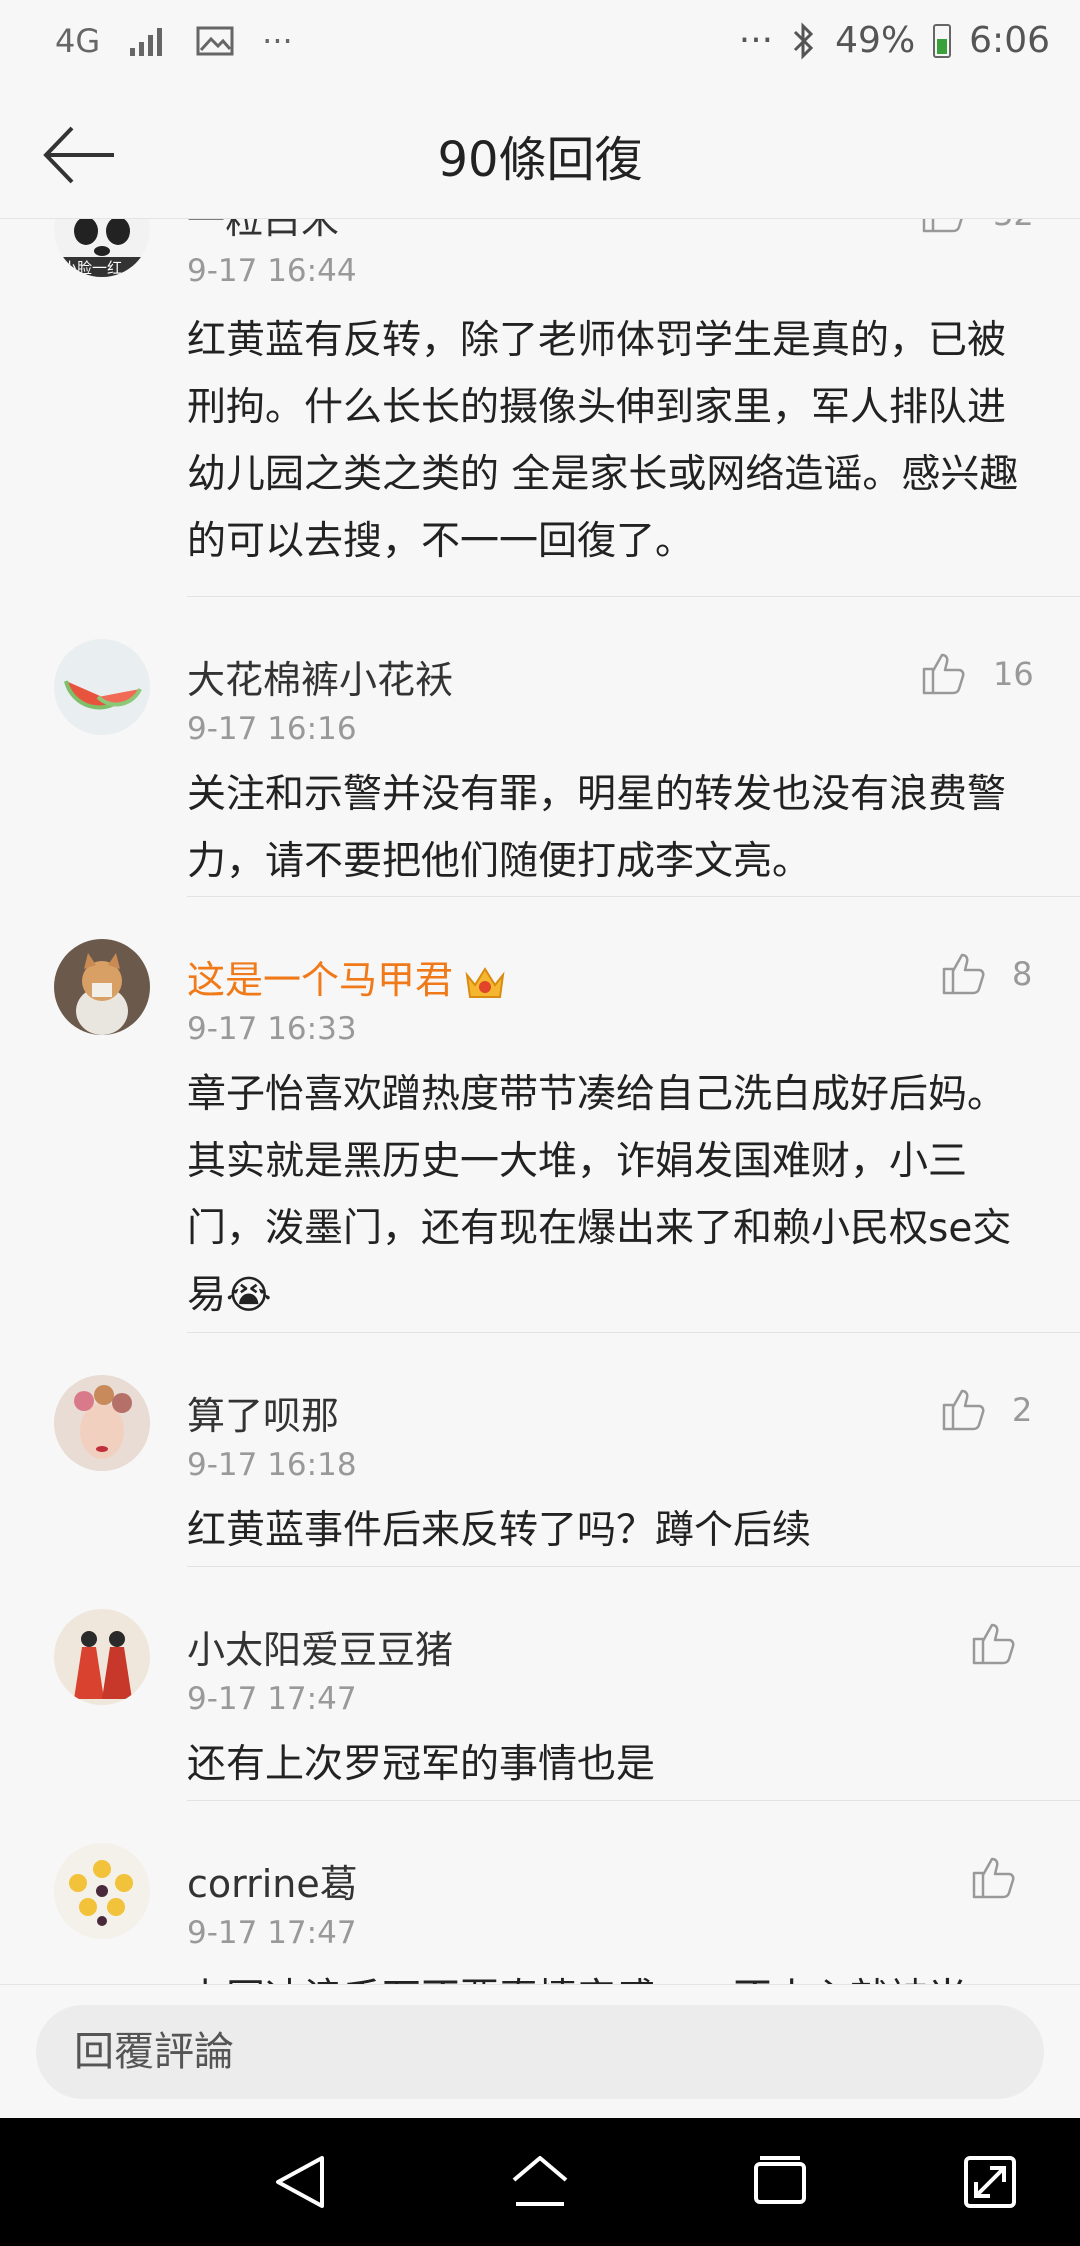  Describe the element at coordinates (320, 676) in the screenshot. I see `comment-author: 大花棉裤小花袄` at that location.